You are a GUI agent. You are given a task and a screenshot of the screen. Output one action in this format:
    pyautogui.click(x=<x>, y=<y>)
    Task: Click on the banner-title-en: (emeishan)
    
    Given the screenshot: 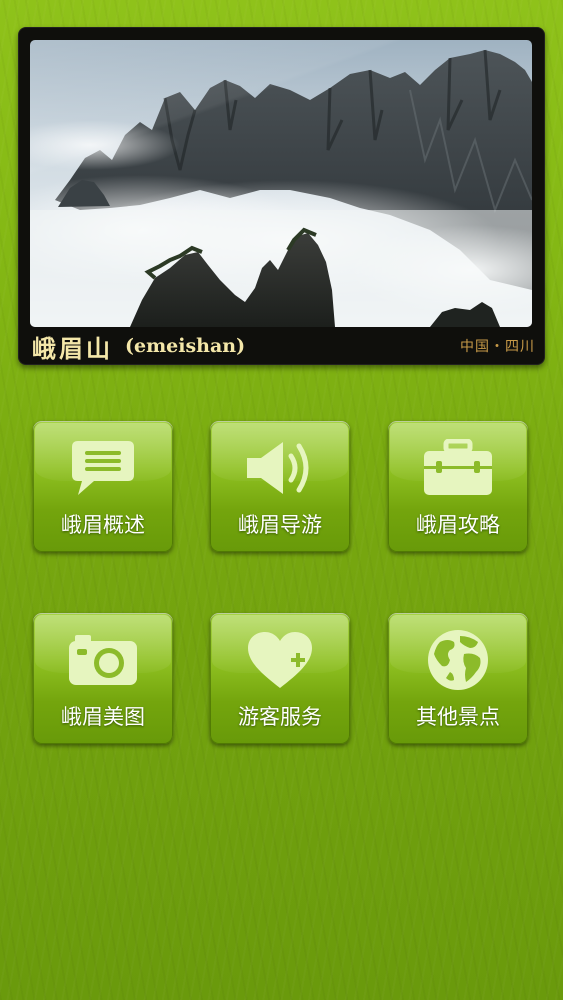 What is the action you would take?
    pyautogui.click(x=185, y=346)
    